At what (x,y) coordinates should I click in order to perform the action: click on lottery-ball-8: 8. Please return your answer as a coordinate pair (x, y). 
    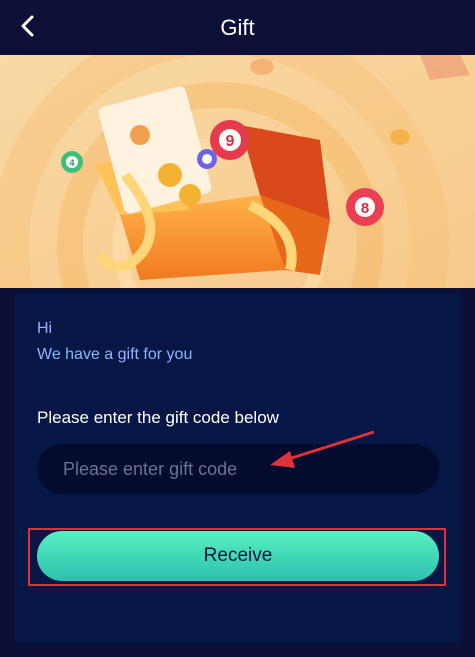
    Looking at the image, I should click on (365, 207).